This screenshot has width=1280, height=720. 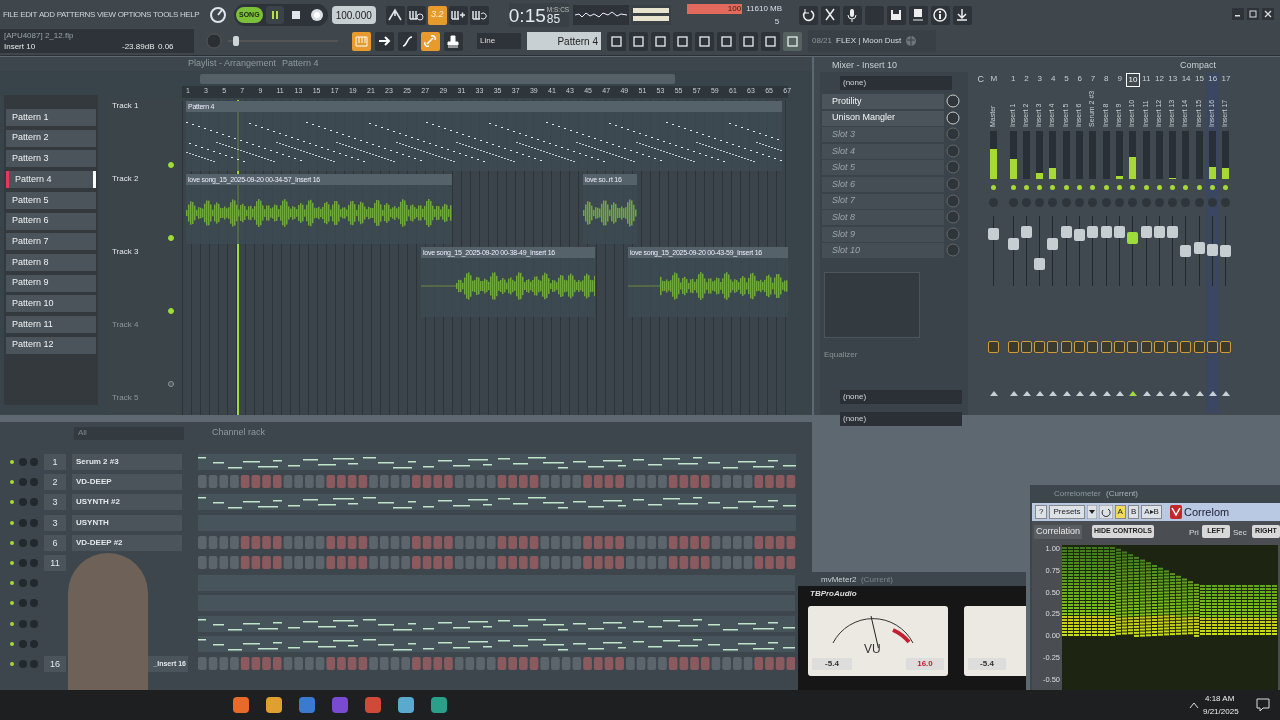 What do you see at coordinates (218, 15) in the screenshot?
I see `knob-icon` at bounding box center [218, 15].